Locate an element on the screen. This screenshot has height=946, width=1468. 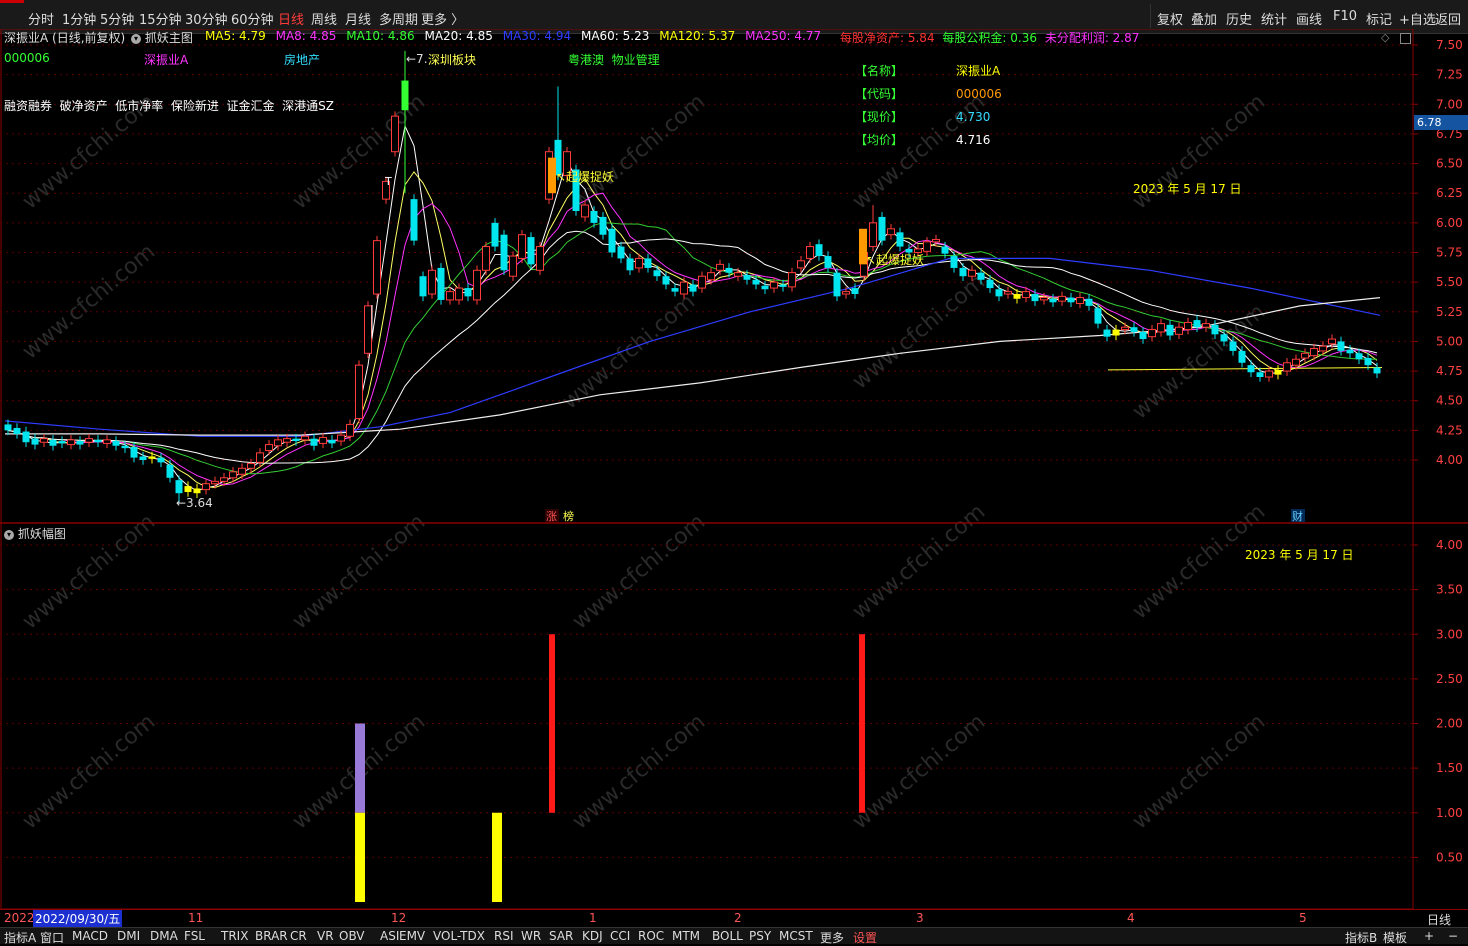
mark-button: 标记 is located at coordinates (1379, 18).